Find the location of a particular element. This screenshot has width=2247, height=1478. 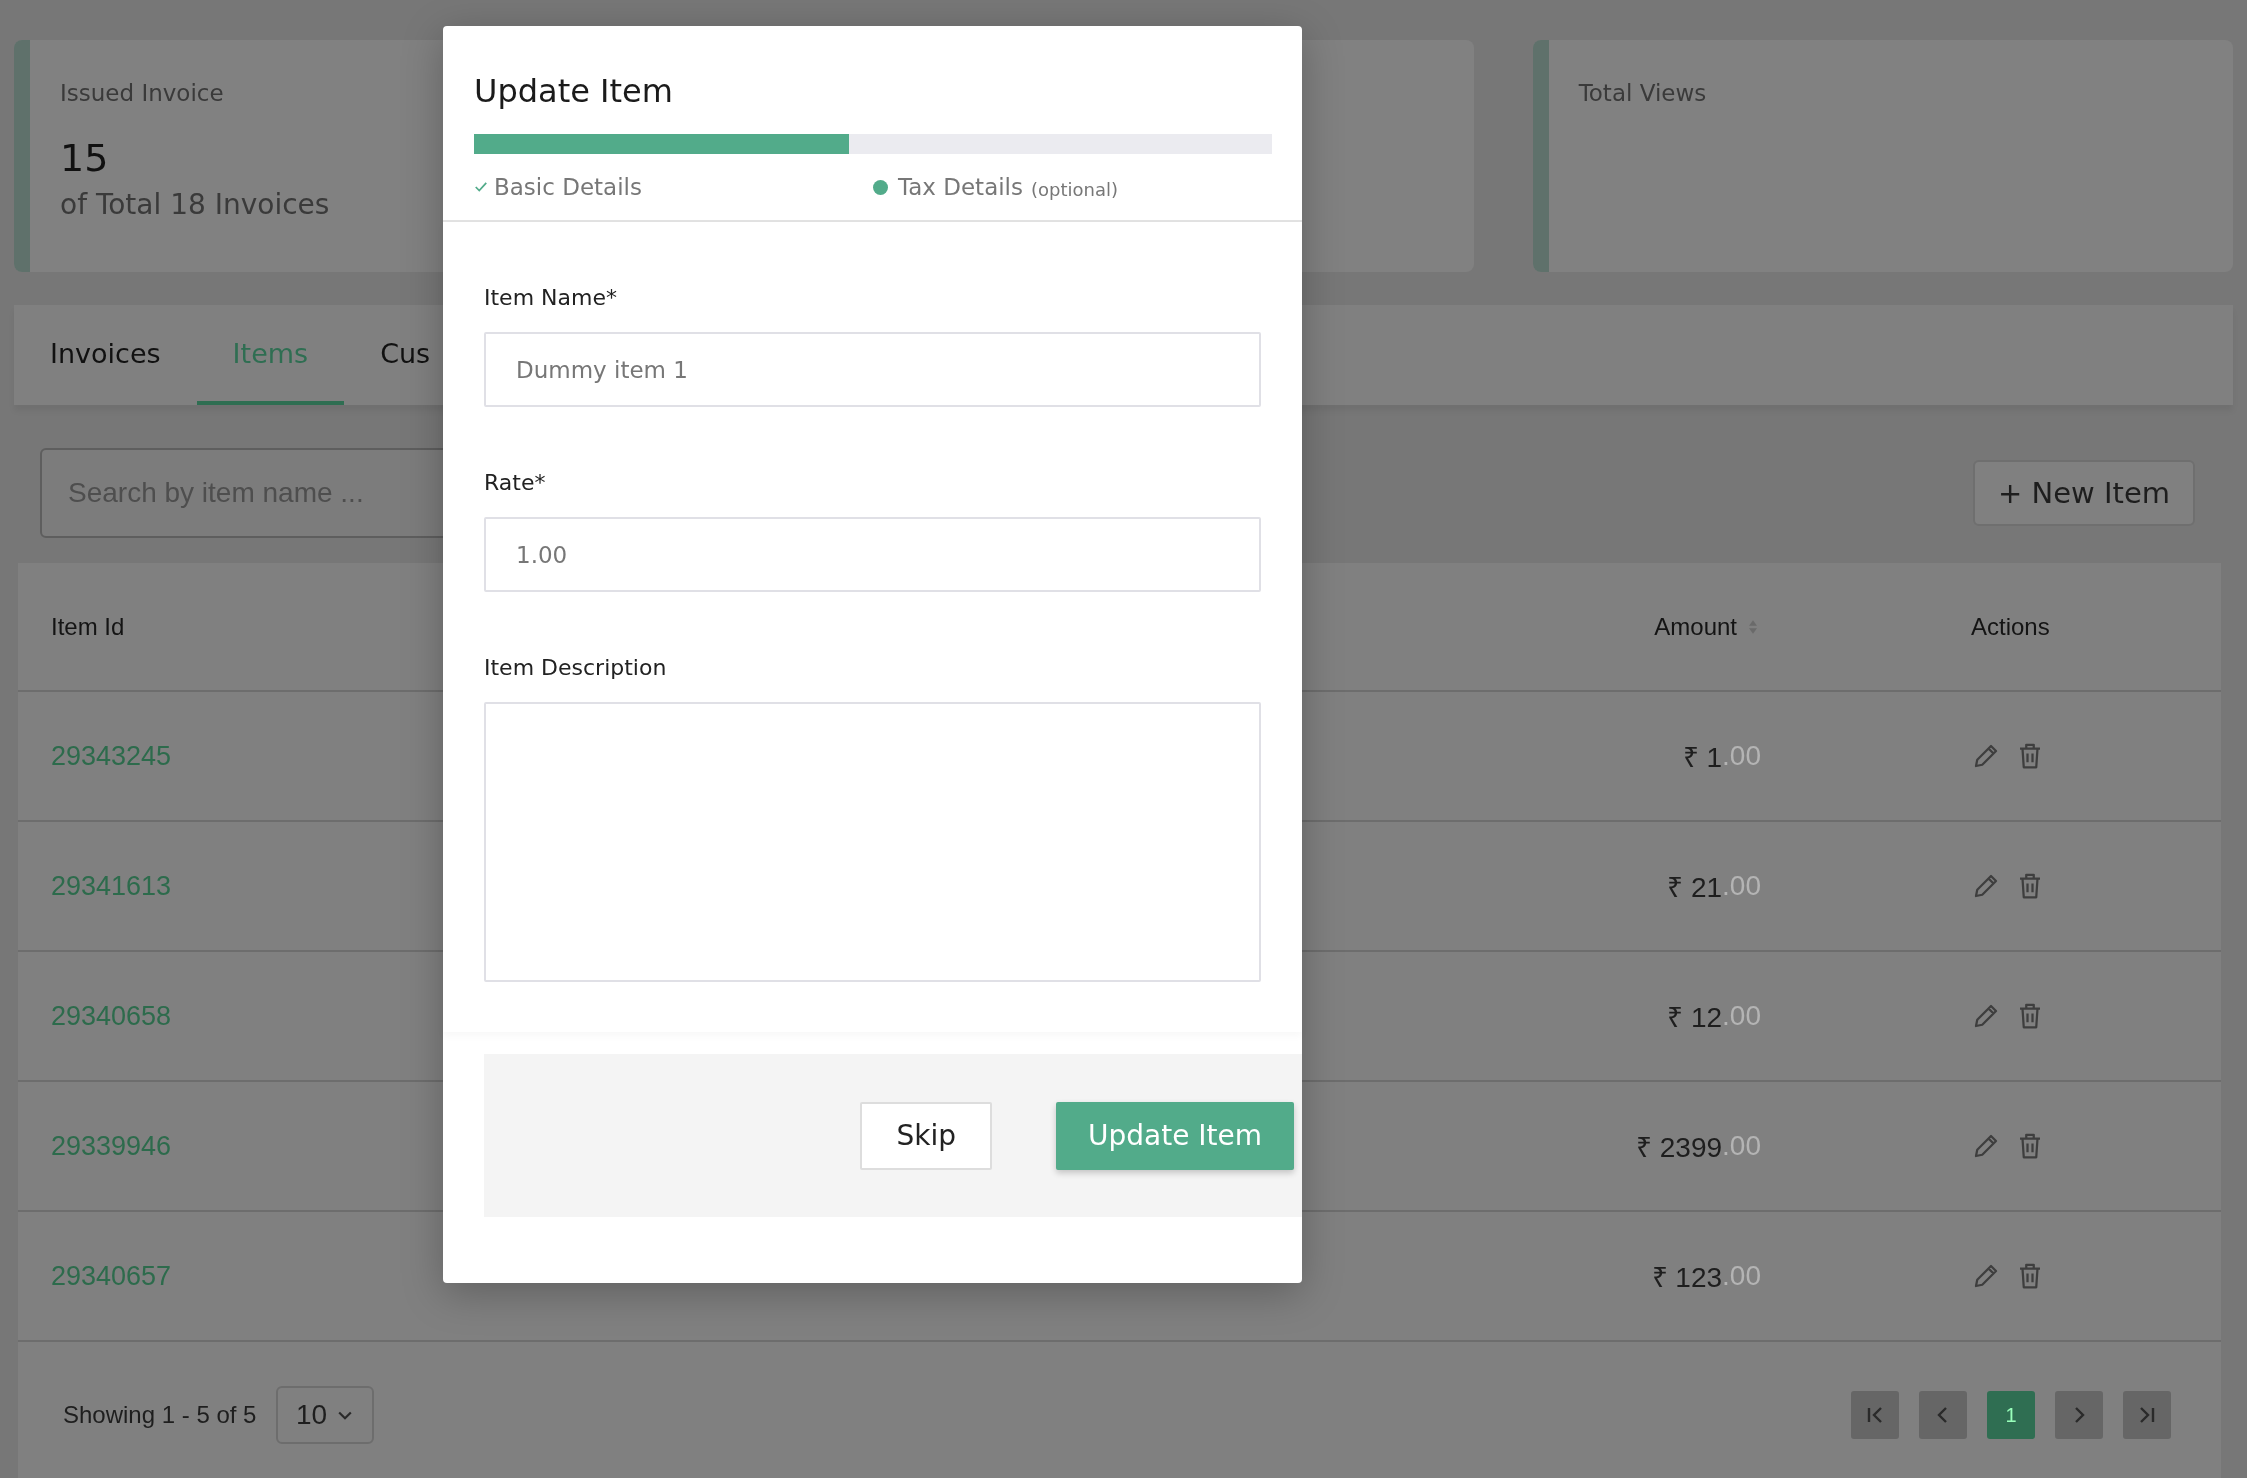

first-page-button is located at coordinates (1875, 1415).